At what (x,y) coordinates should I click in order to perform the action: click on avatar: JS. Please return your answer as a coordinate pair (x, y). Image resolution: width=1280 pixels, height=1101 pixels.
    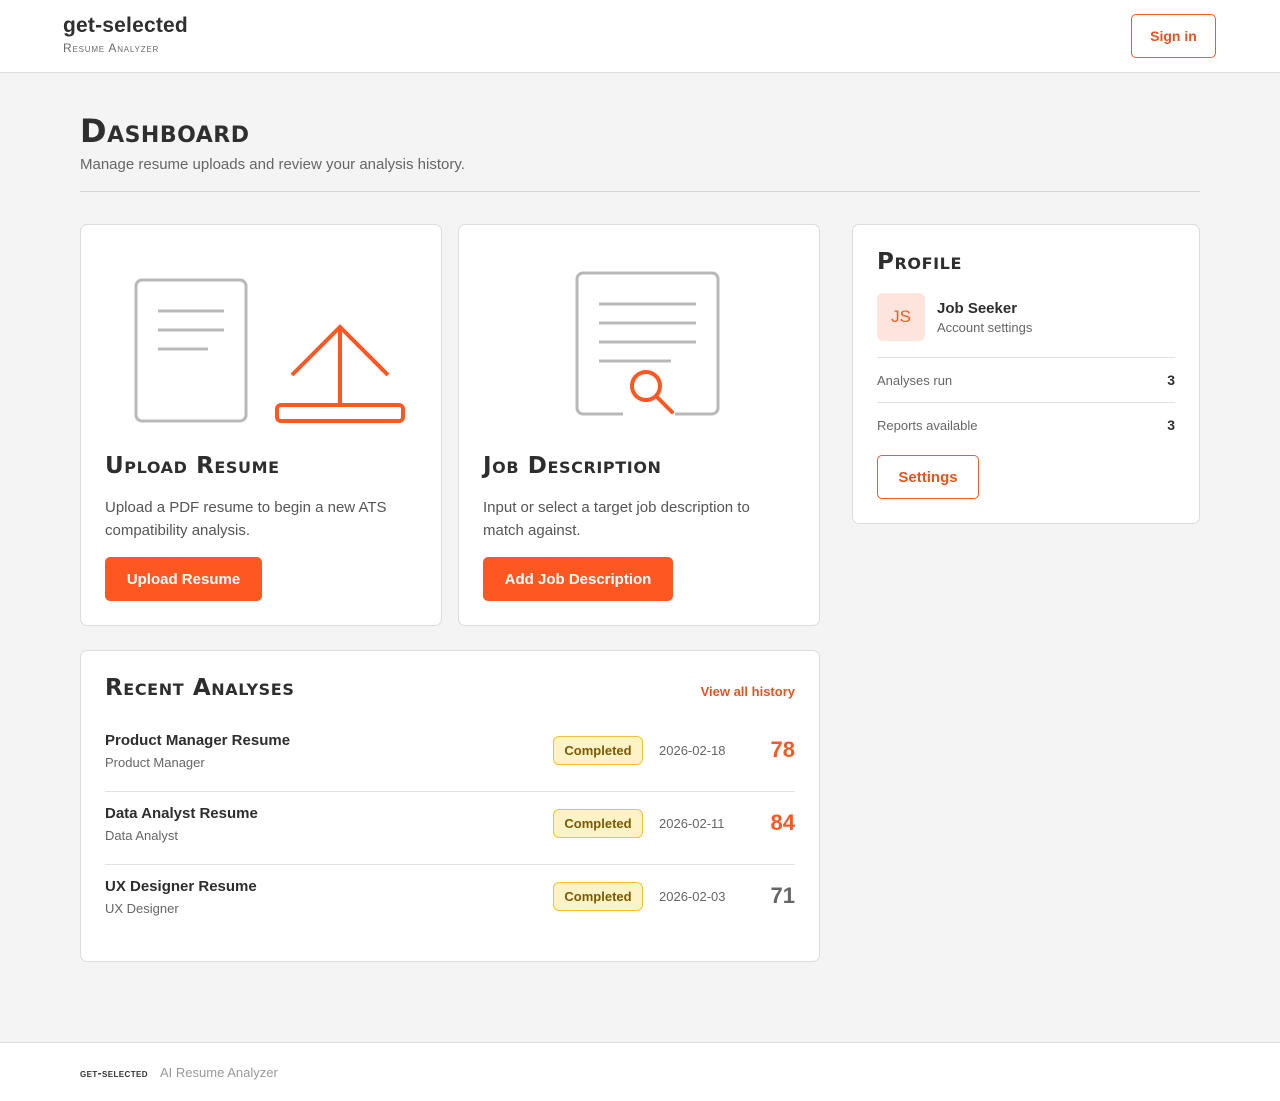
    Looking at the image, I should click on (901, 317).